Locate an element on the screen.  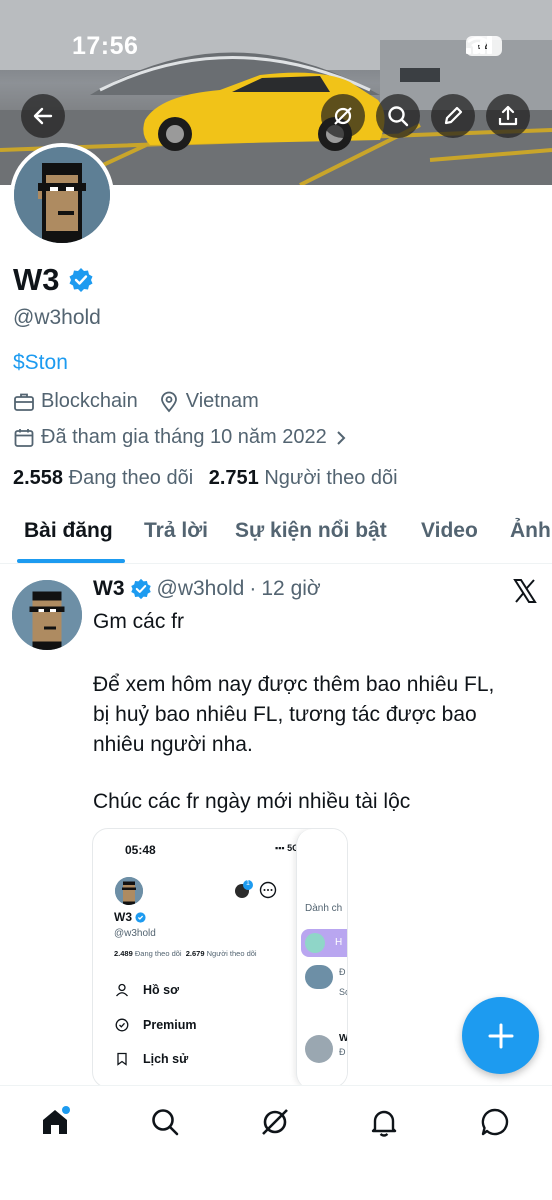
bio-cashtag-link: $Ston is located at coordinates (40, 363).